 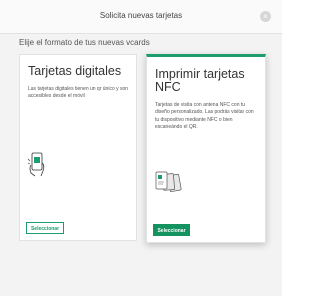 I want to click on modal-header: Solicita nuevas tarjetas ×, so click(x=141, y=17).